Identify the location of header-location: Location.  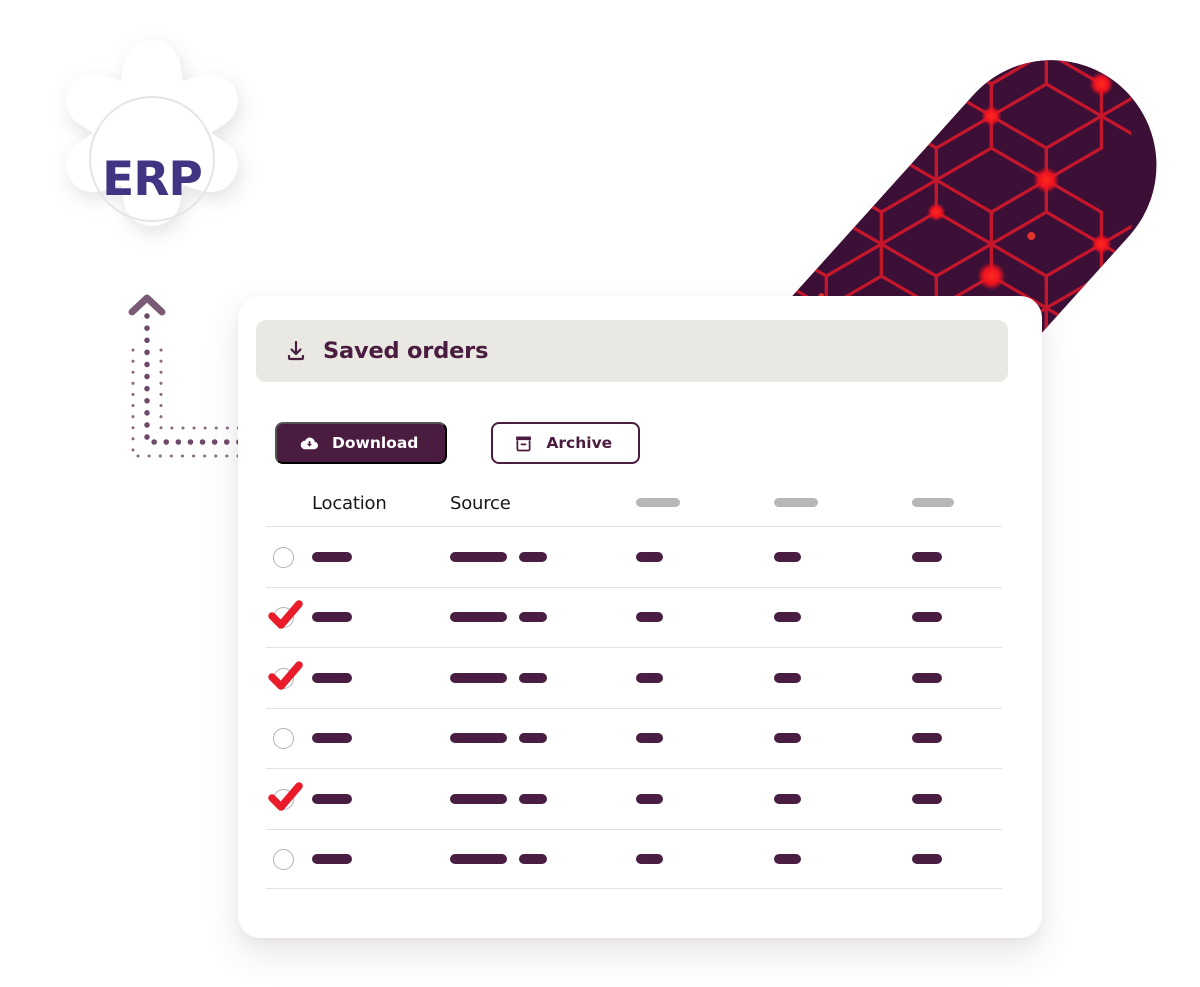
(349, 503).